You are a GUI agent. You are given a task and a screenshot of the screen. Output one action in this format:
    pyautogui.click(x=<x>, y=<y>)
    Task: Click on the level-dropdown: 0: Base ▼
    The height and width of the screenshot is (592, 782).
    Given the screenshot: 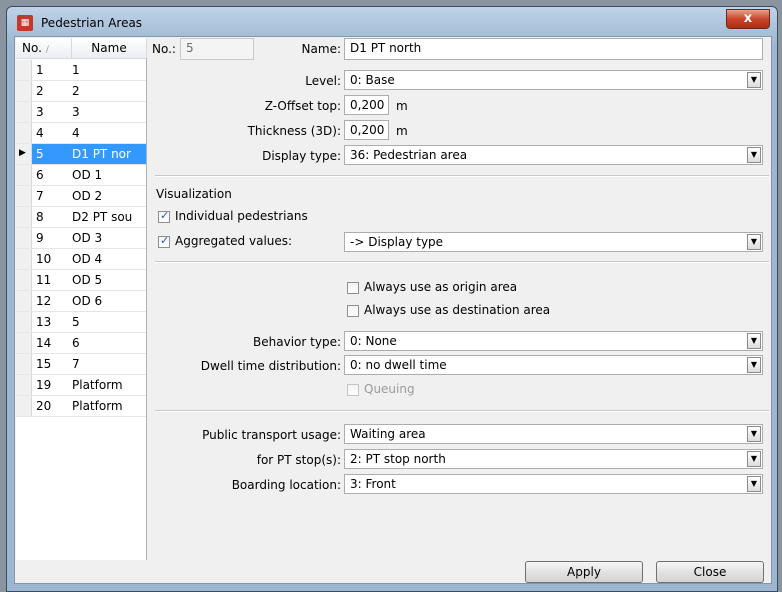 What is the action you would take?
    pyautogui.click(x=553, y=80)
    